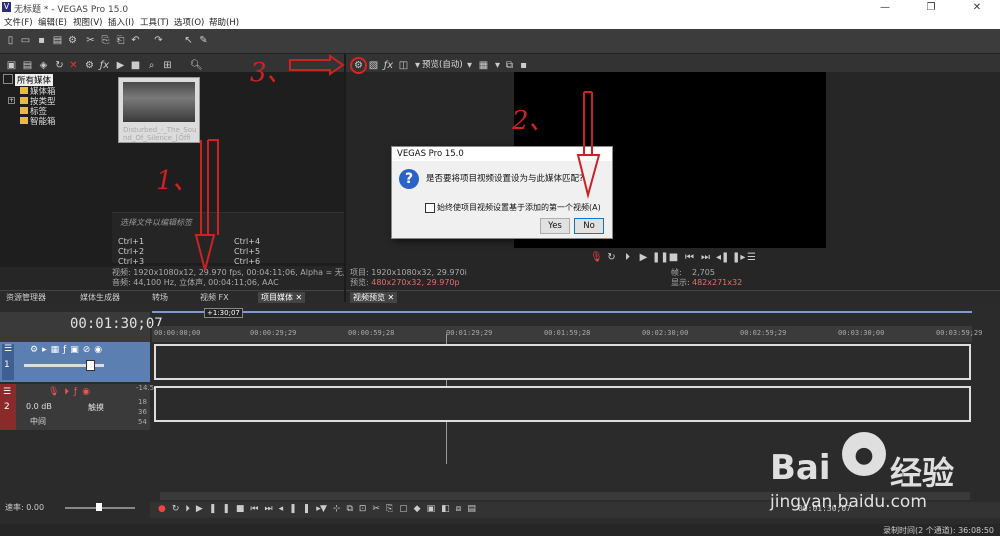 Image resolution: width=1000 pixels, height=536 pixels. What do you see at coordinates (213, 187) in the screenshot?
I see `down-arrow-1-body` at bounding box center [213, 187].